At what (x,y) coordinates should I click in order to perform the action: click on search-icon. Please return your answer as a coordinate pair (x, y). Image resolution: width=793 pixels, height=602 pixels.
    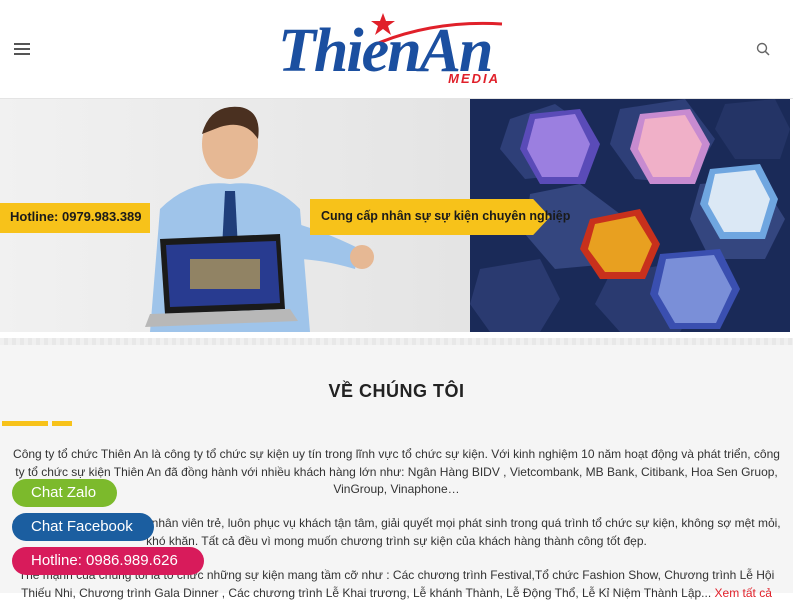
    Looking at the image, I should click on (763, 49).